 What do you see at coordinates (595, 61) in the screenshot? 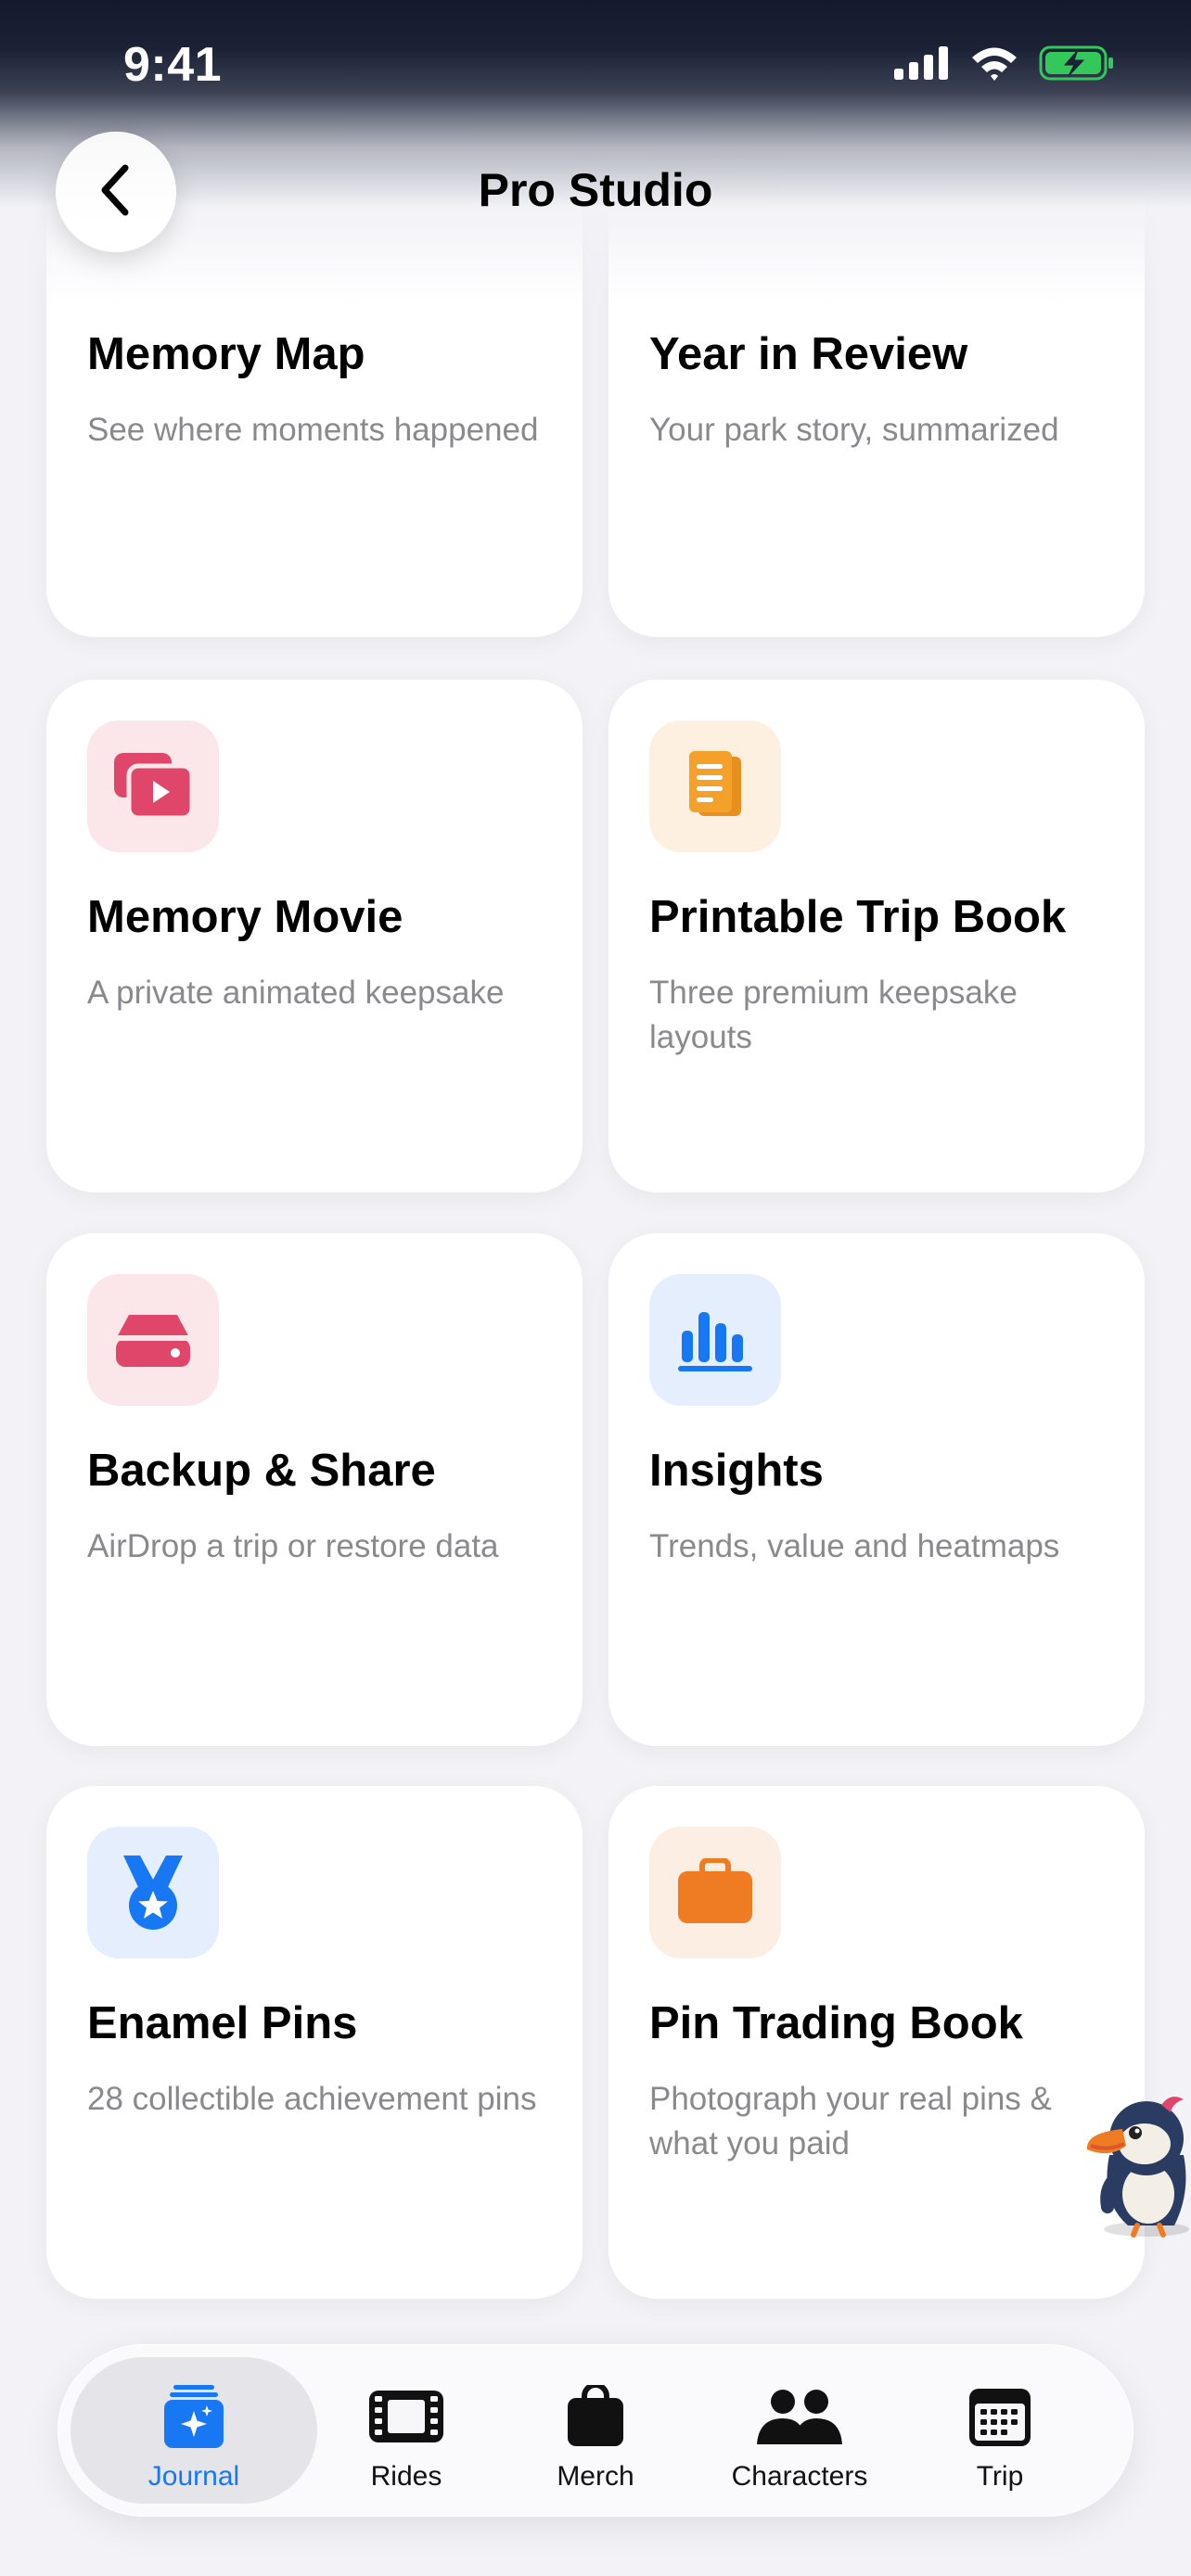
I see `status-bar: 9:41` at bounding box center [595, 61].